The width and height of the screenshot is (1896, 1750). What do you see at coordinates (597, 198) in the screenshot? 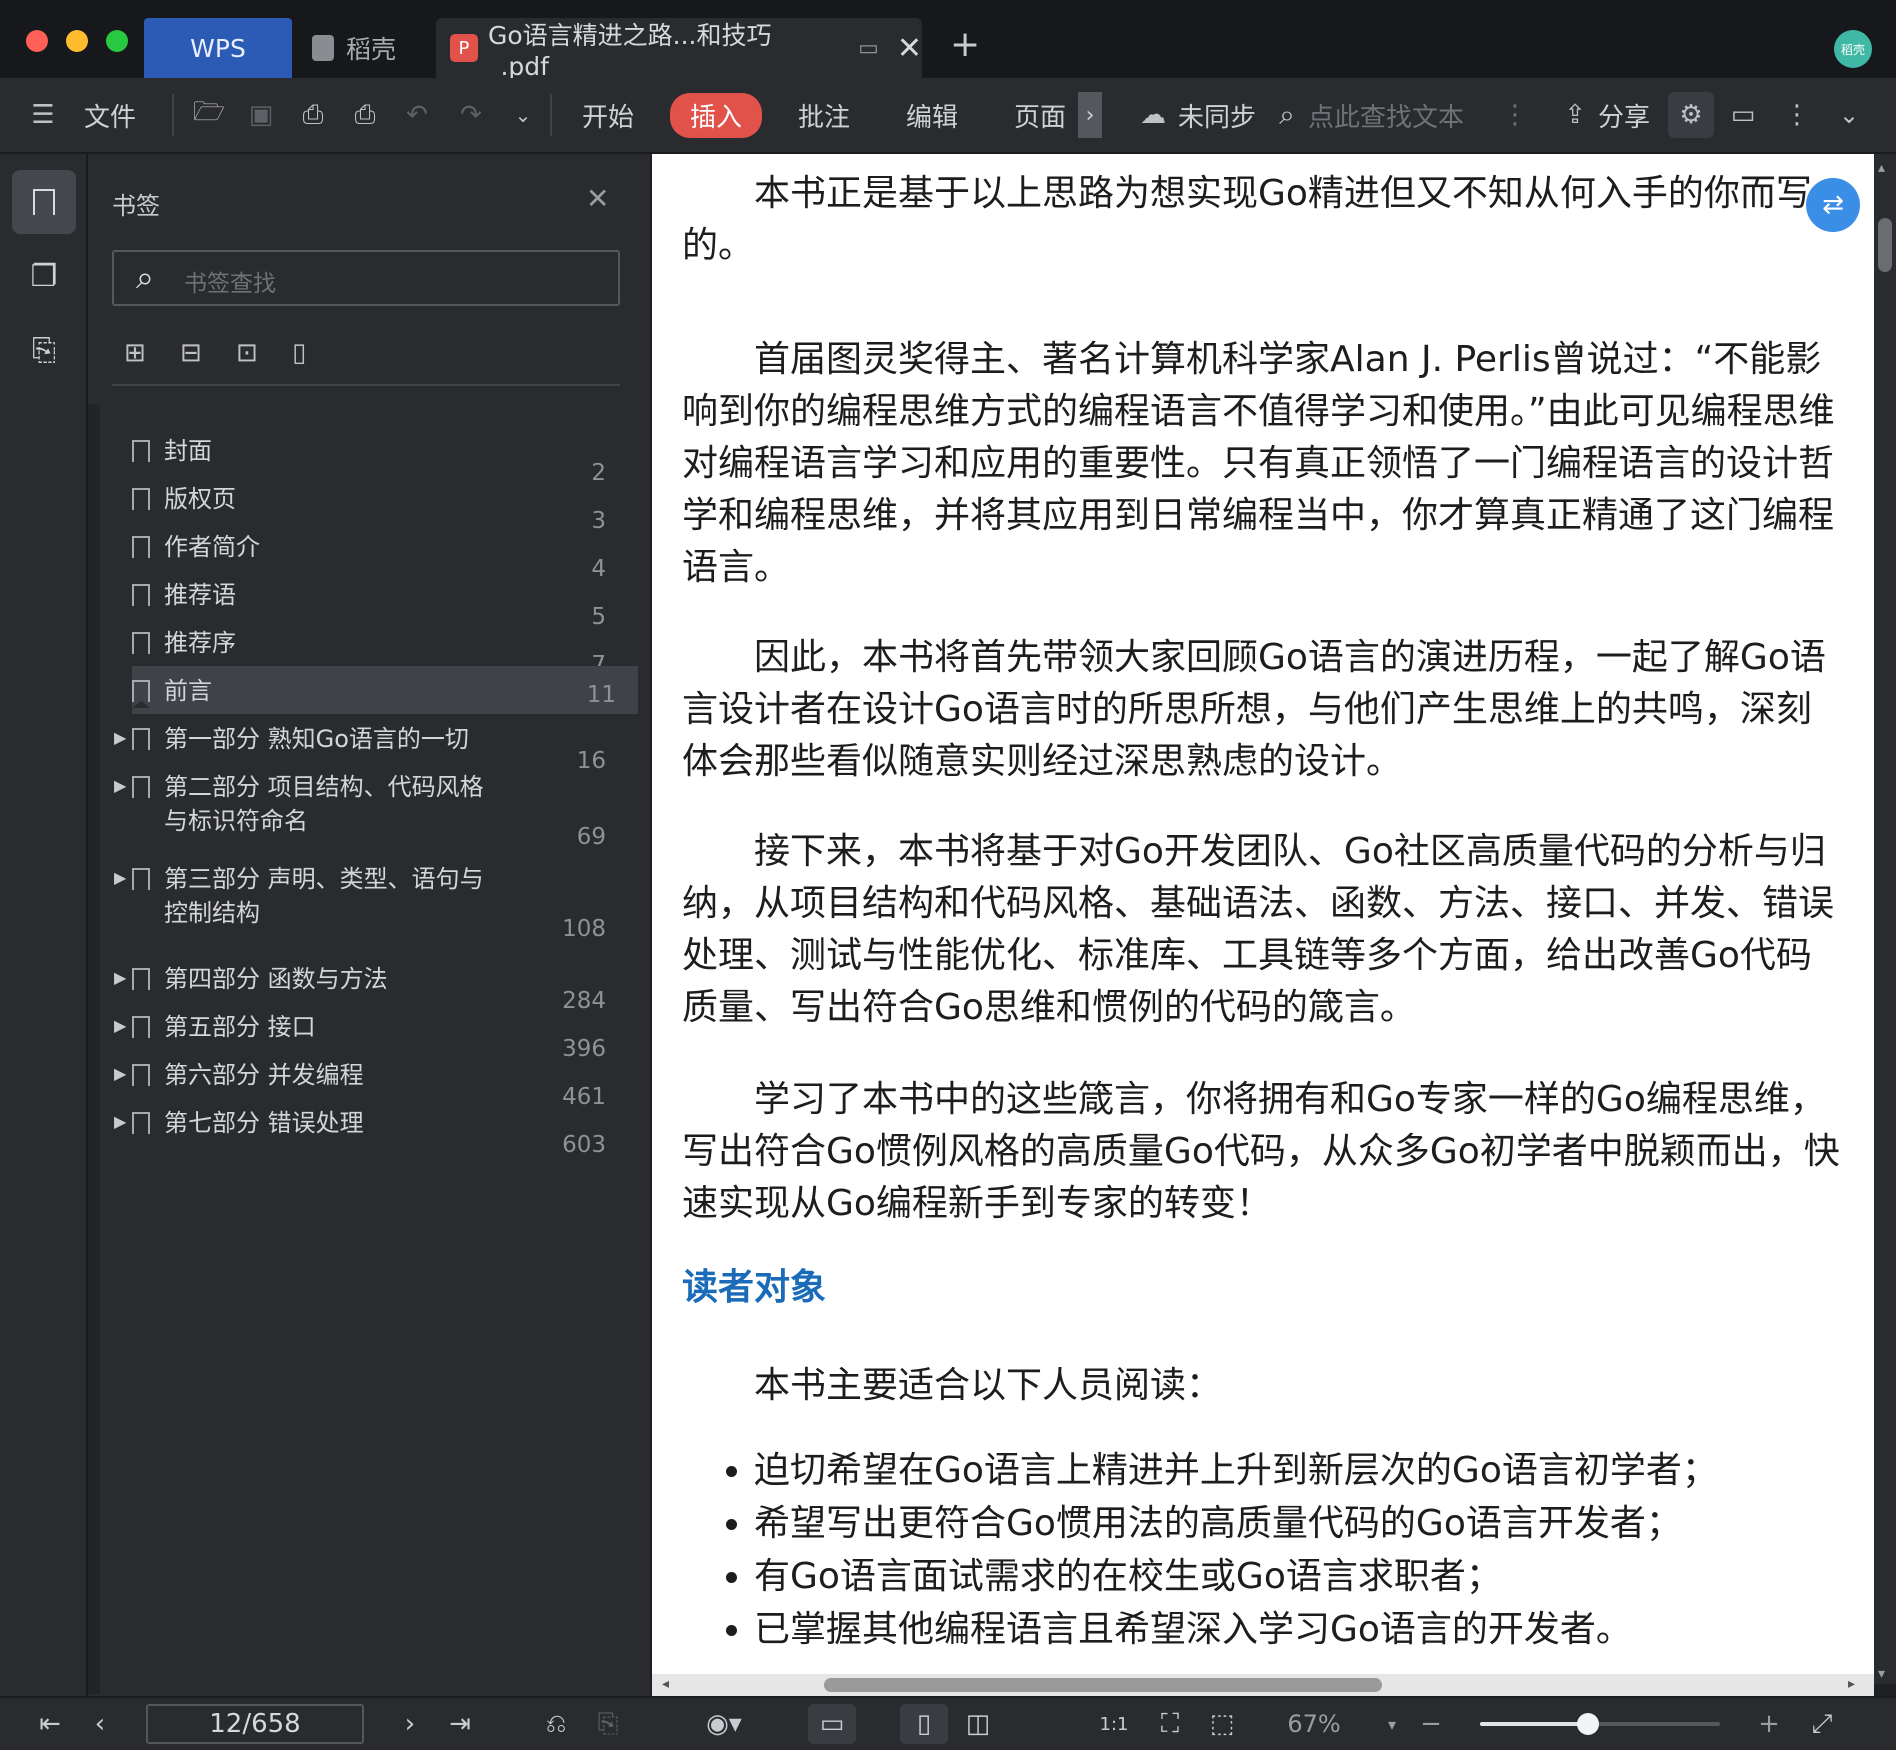
I see `close-panel-icon: ✕` at bounding box center [597, 198].